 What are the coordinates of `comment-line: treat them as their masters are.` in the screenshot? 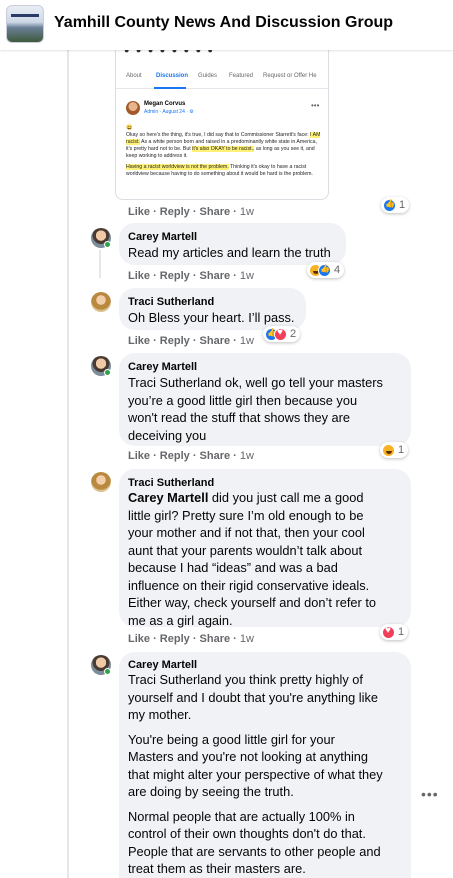 It's located at (217, 868).